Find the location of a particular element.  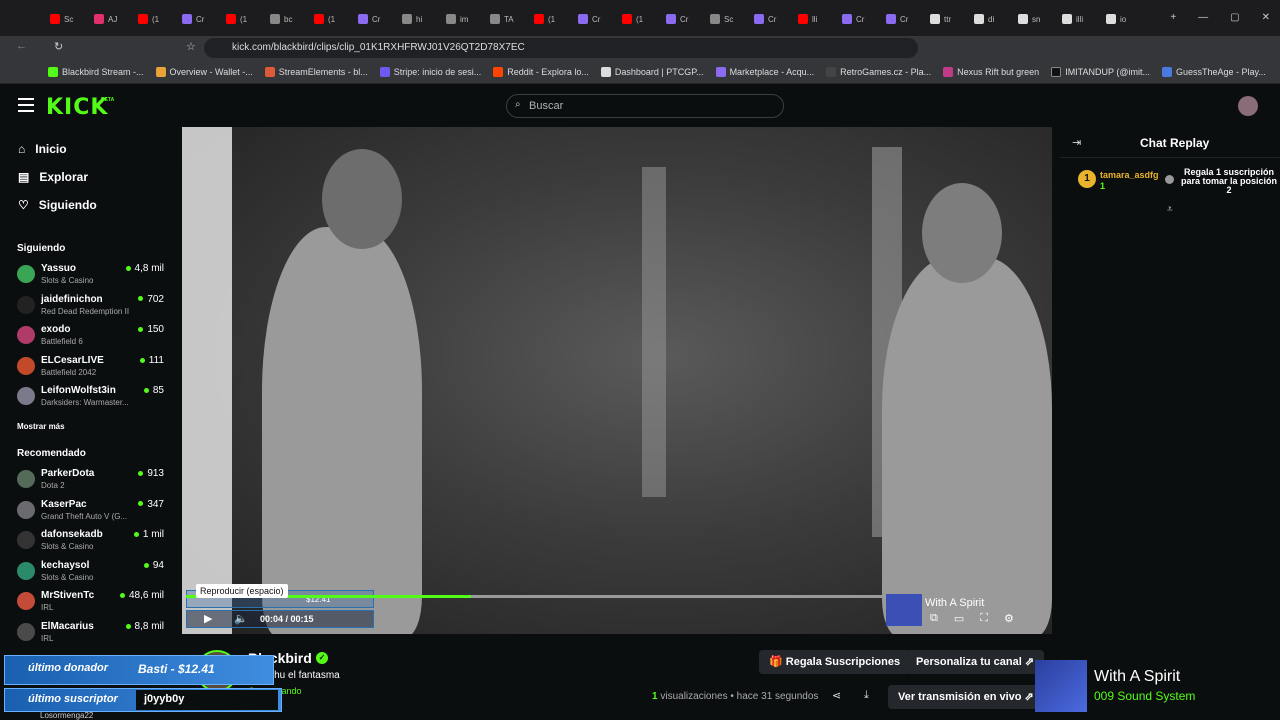

theater-icon: ▭ is located at coordinates (959, 618).